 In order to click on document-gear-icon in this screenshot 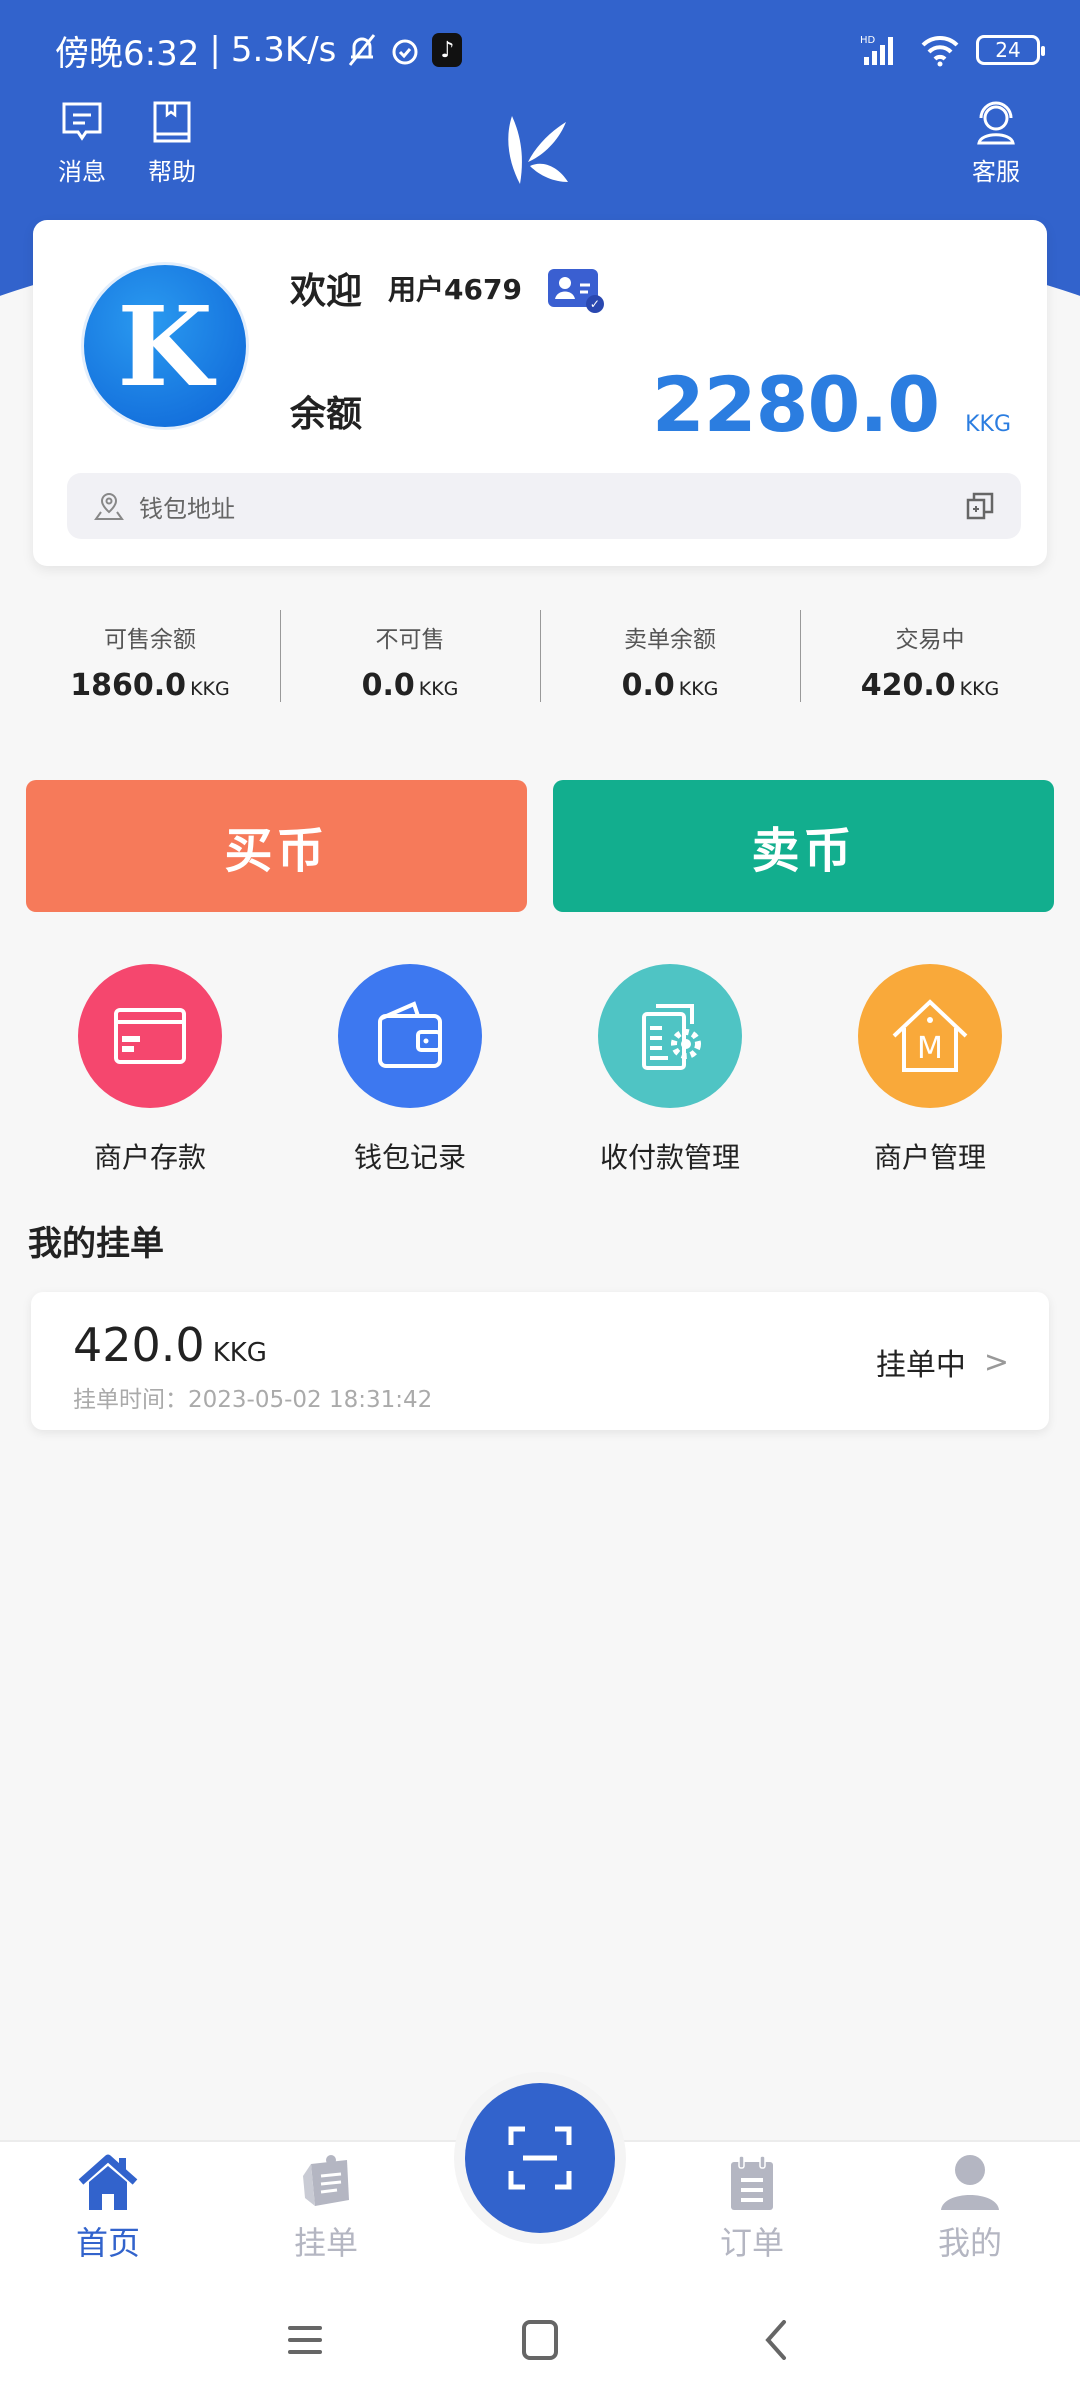, I will do `click(670, 1036)`.